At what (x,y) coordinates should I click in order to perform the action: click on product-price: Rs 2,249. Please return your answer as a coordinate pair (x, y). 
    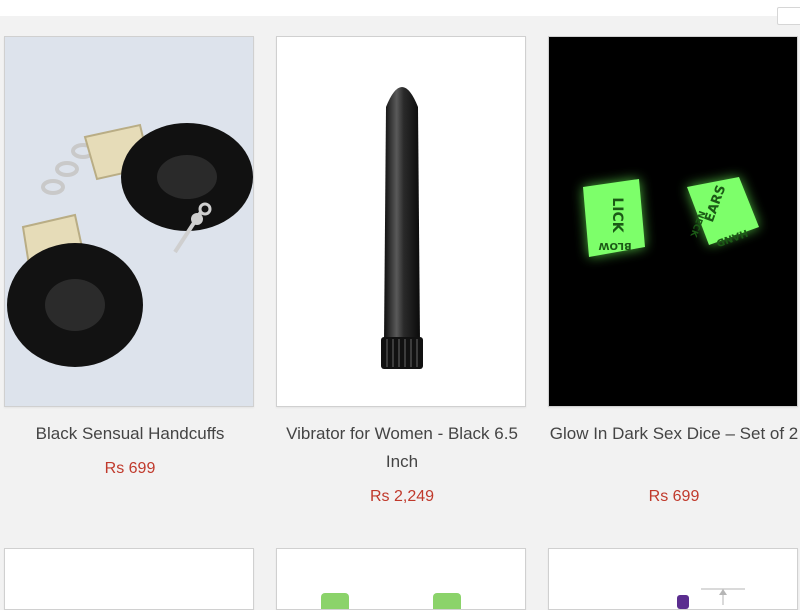
    Looking at the image, I should click on (402, 496).